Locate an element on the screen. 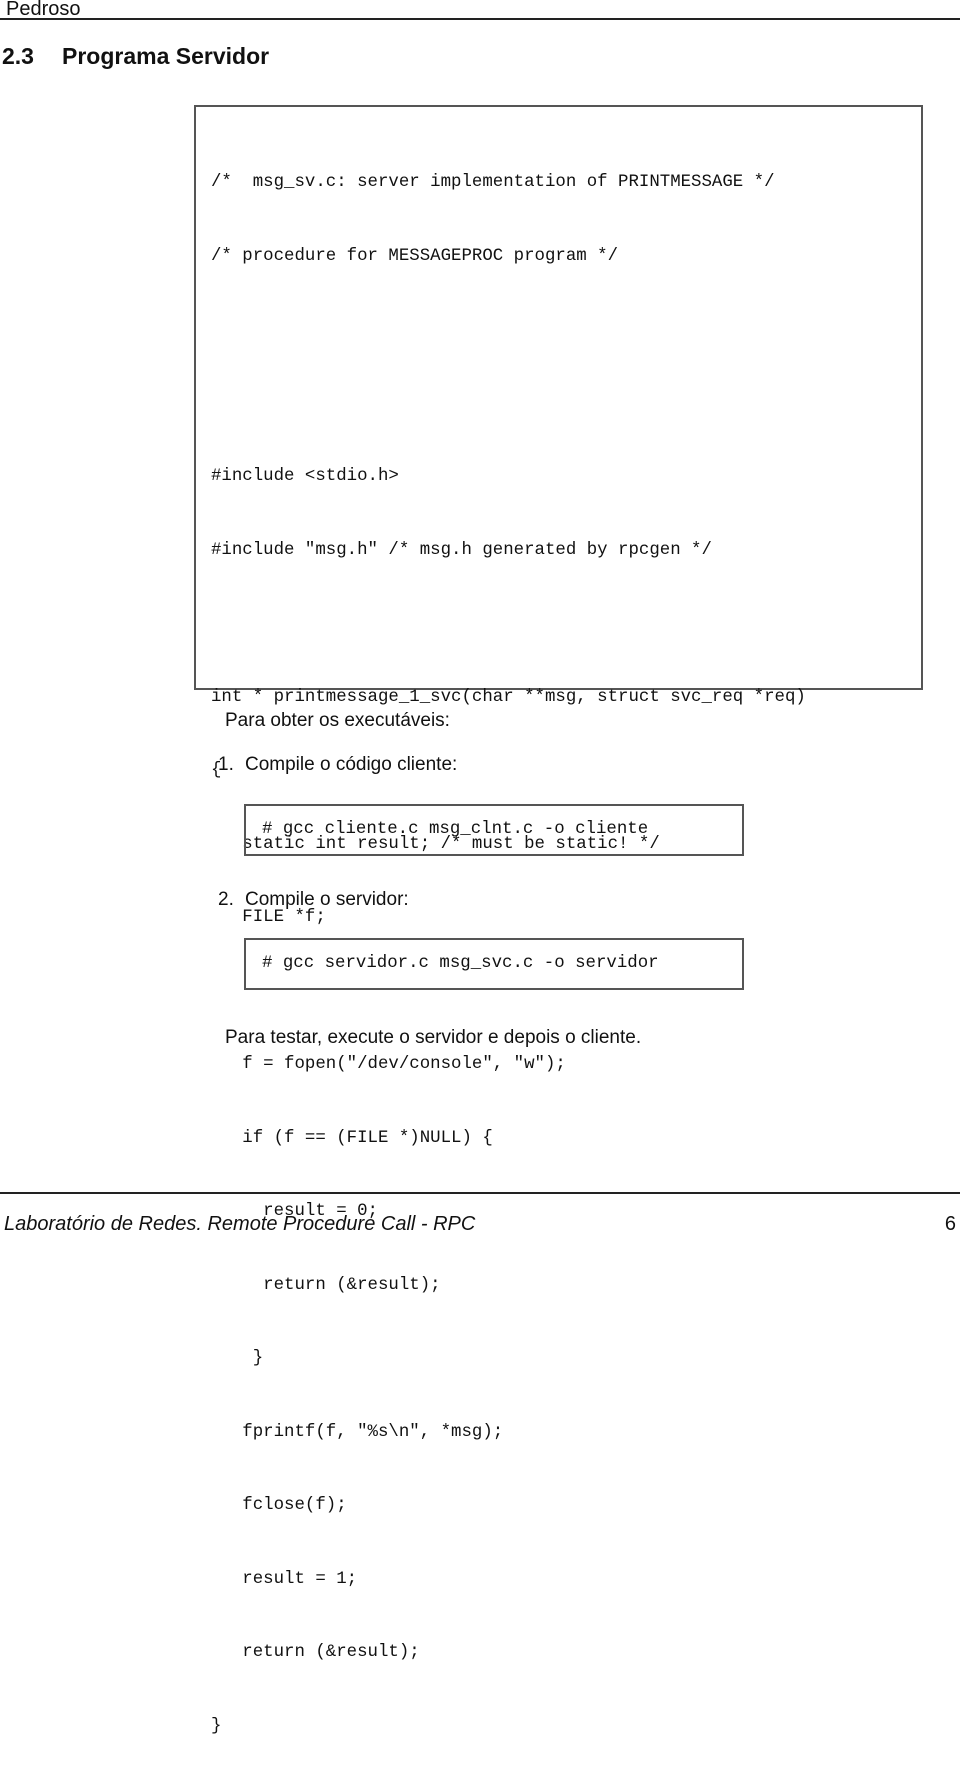 This screenshot has width=960, height=1788. command-box-server: # gcc servidor.c msg_svc.c -o servidor is located at coordinates (494, 964).